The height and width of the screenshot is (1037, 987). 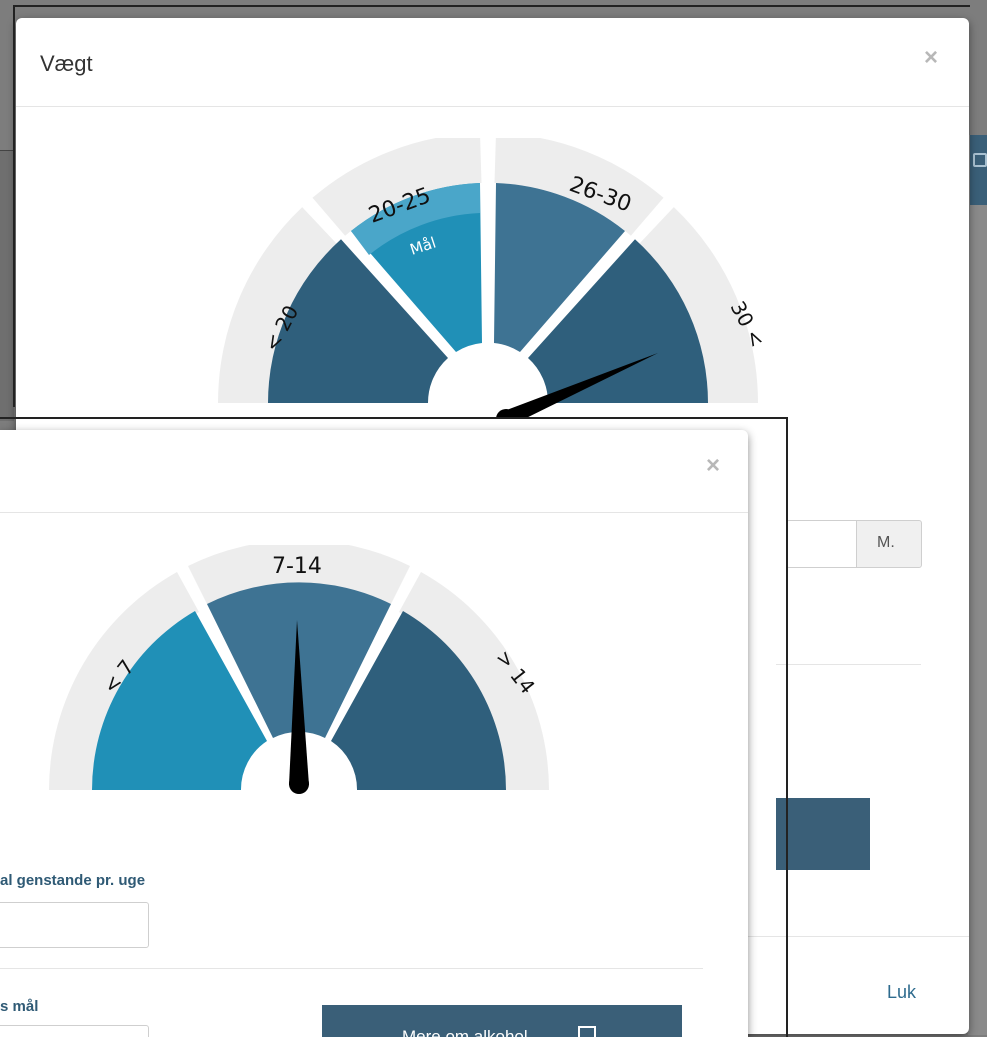 I want to click on weight-close-button: Luk, so click(x=901, y=992).